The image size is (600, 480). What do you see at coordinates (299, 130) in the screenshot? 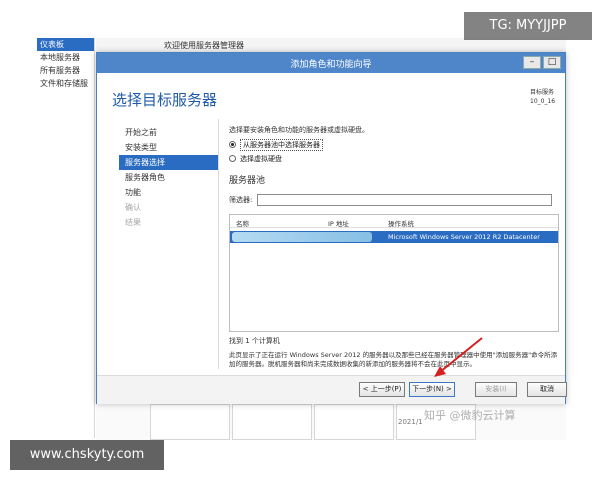
I see `intro-text: 选择要安装角色和功能的服务器或虚拟硬盘。` at bounding box center [299, 130].